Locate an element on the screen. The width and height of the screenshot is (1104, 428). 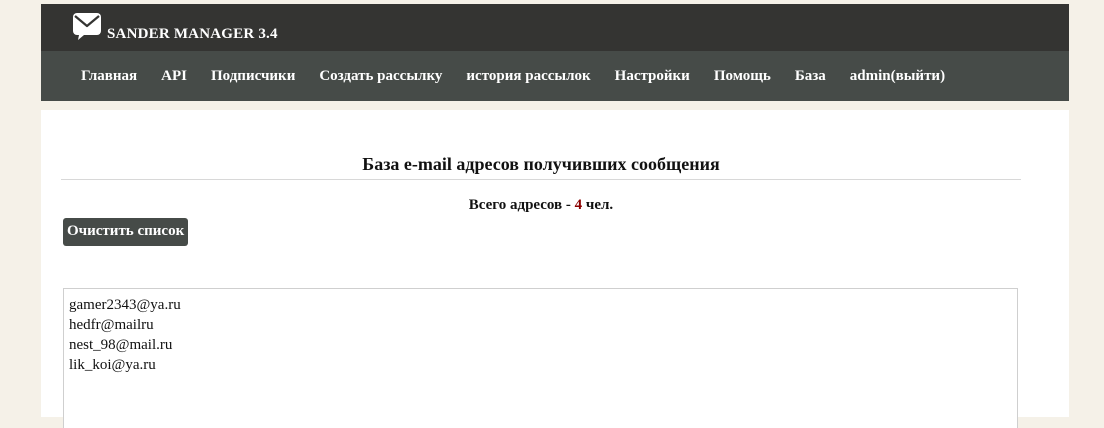
nav-item-home: Главная is located at coordinates (109, 76).